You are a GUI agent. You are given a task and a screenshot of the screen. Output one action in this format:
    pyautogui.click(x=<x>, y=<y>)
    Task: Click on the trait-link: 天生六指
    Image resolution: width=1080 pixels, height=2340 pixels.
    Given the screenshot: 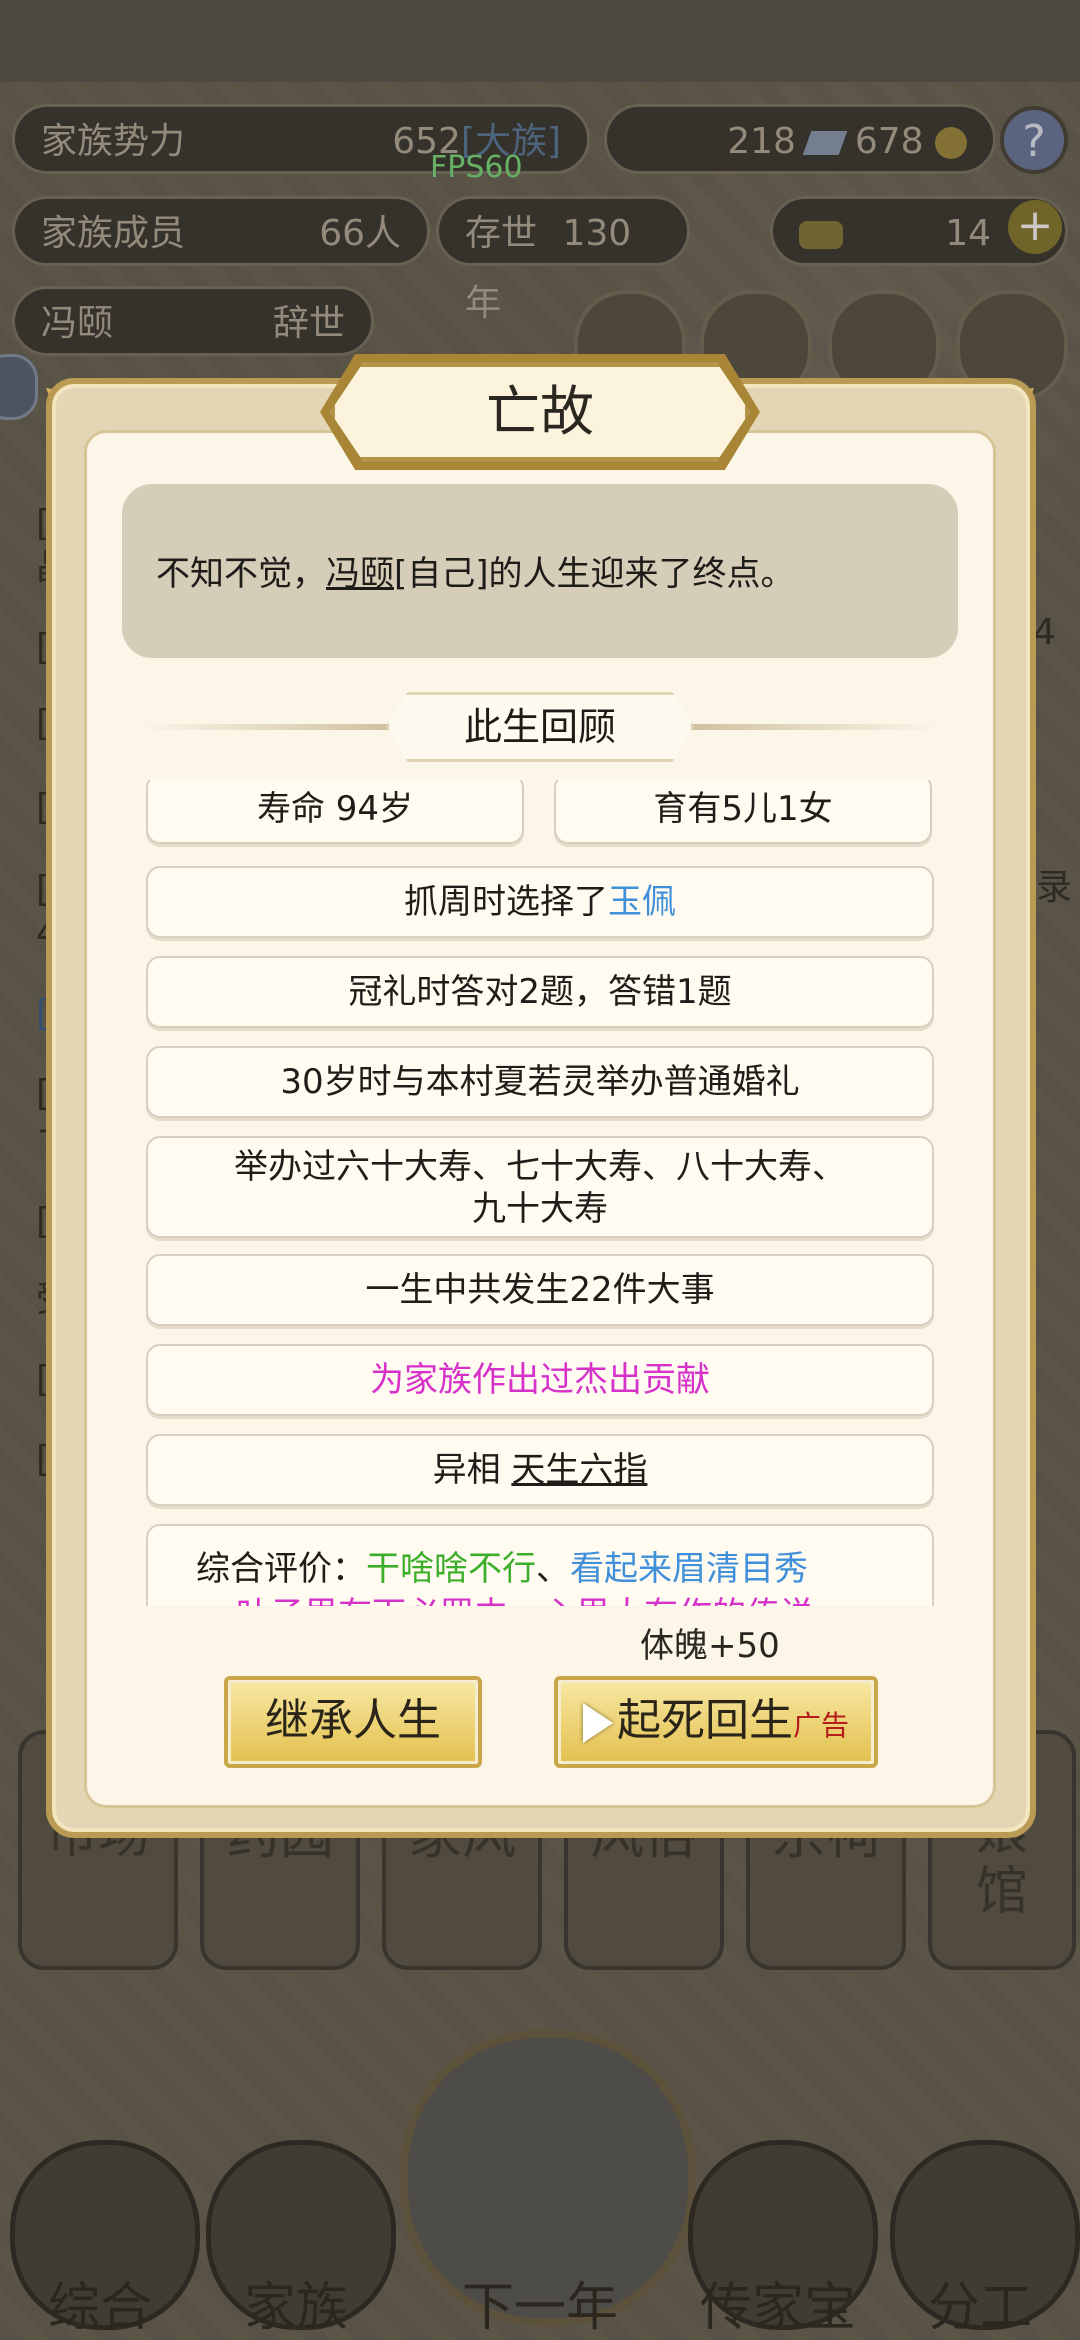 What is the action you would take?
    pyautogui.click(x=579, y=1470)
    